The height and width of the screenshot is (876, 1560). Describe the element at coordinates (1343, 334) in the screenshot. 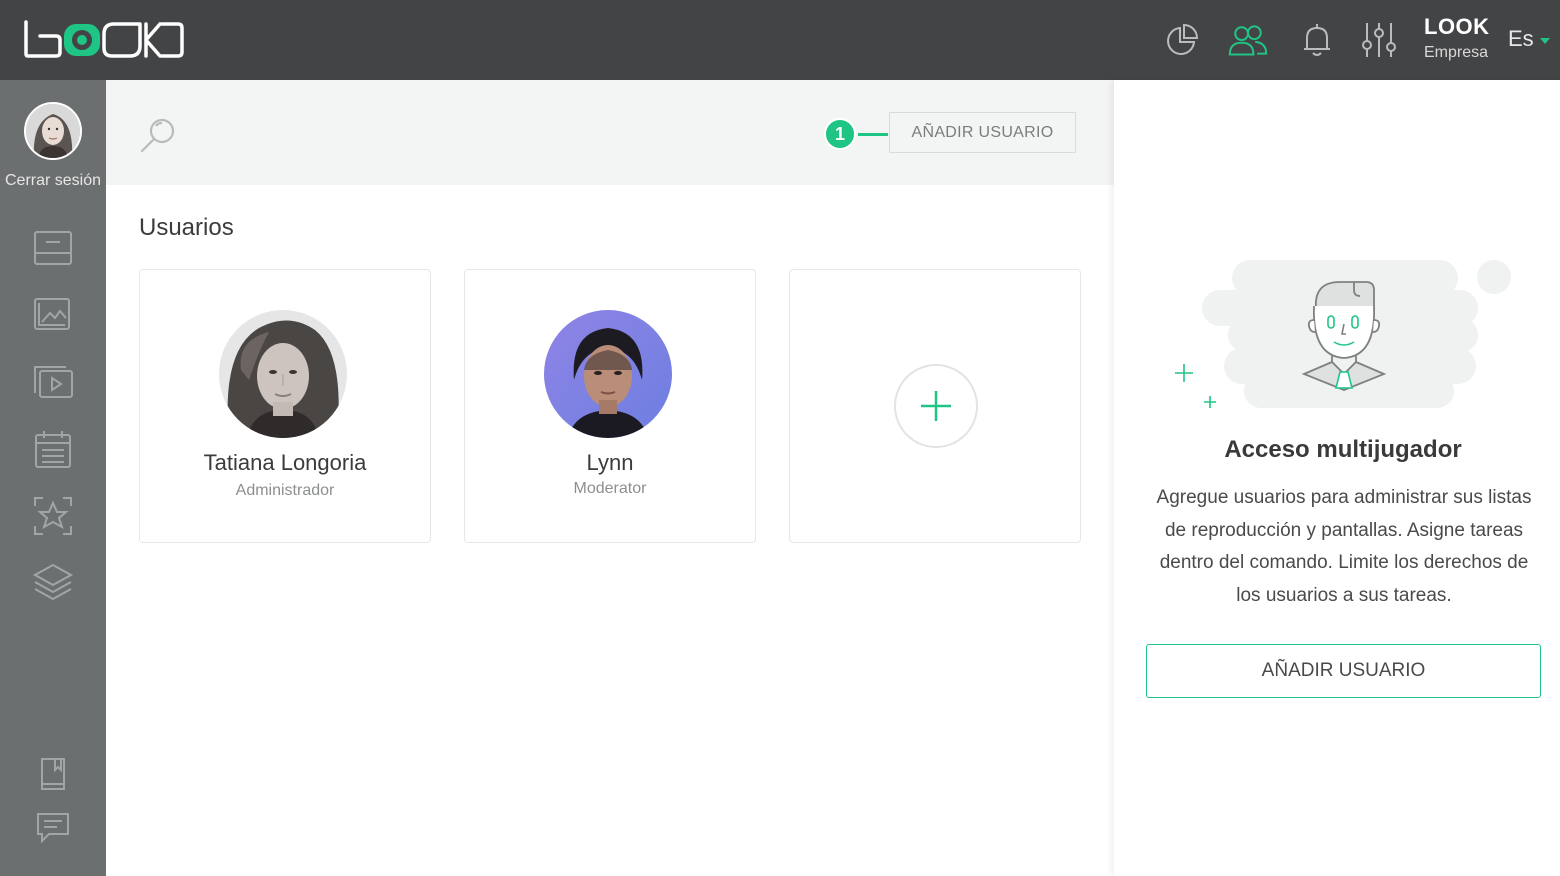

I see `multiuser-illustration-icon` at that location.